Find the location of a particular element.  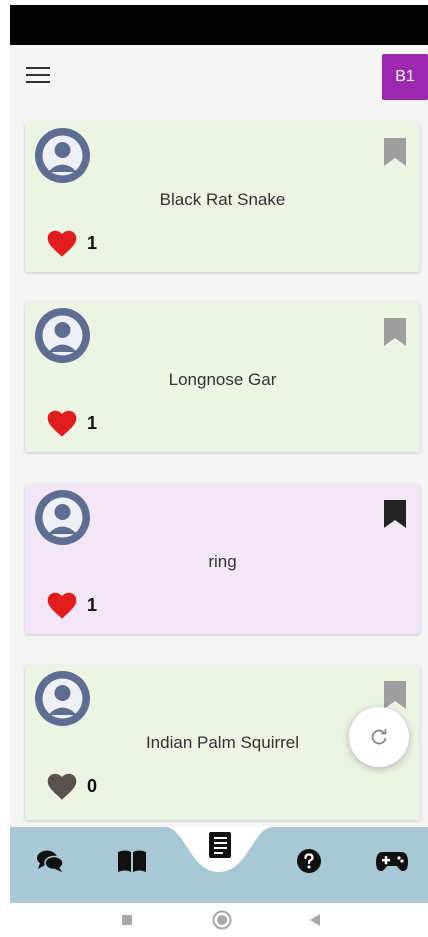

card-title: Longnose Gar is located at coordinates (222, 379).